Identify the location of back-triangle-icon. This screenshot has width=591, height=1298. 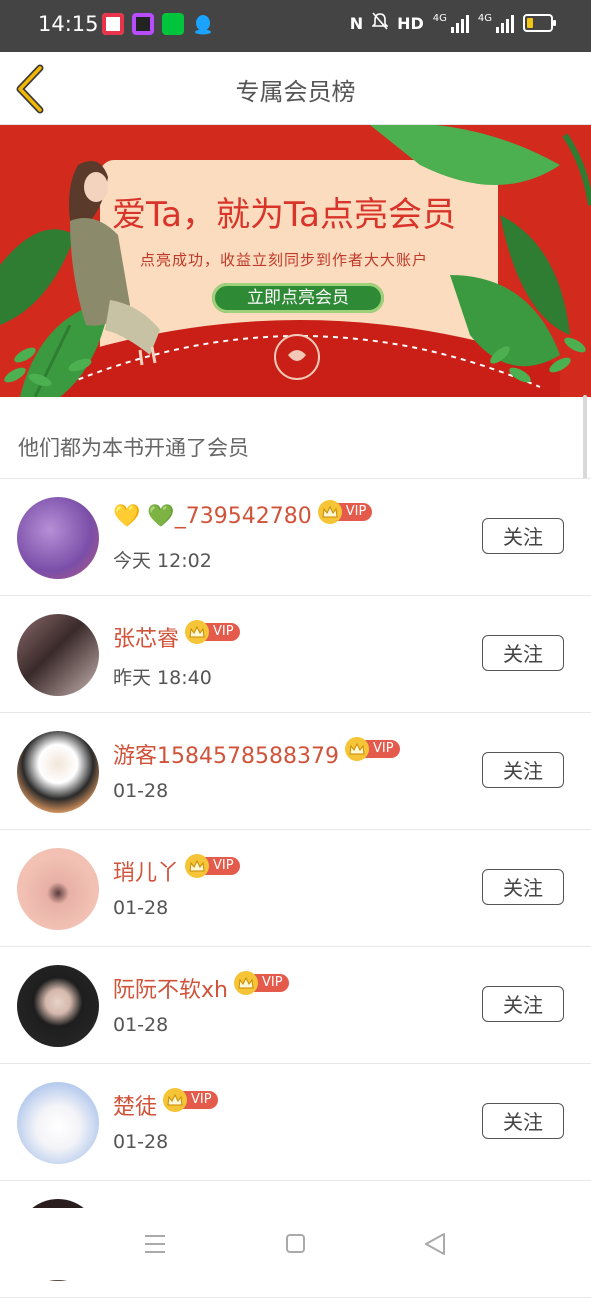
(435, 1244).